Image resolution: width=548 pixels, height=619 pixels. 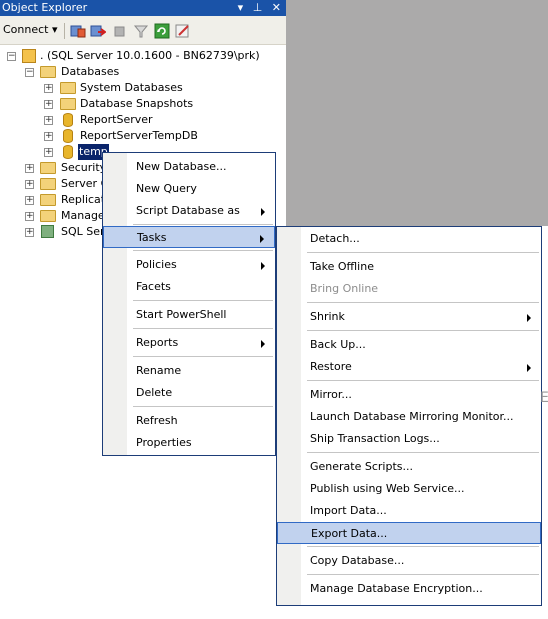 I want to click on menu-item-start-powershell: Start PowerShell, so click(x=189, y=315).